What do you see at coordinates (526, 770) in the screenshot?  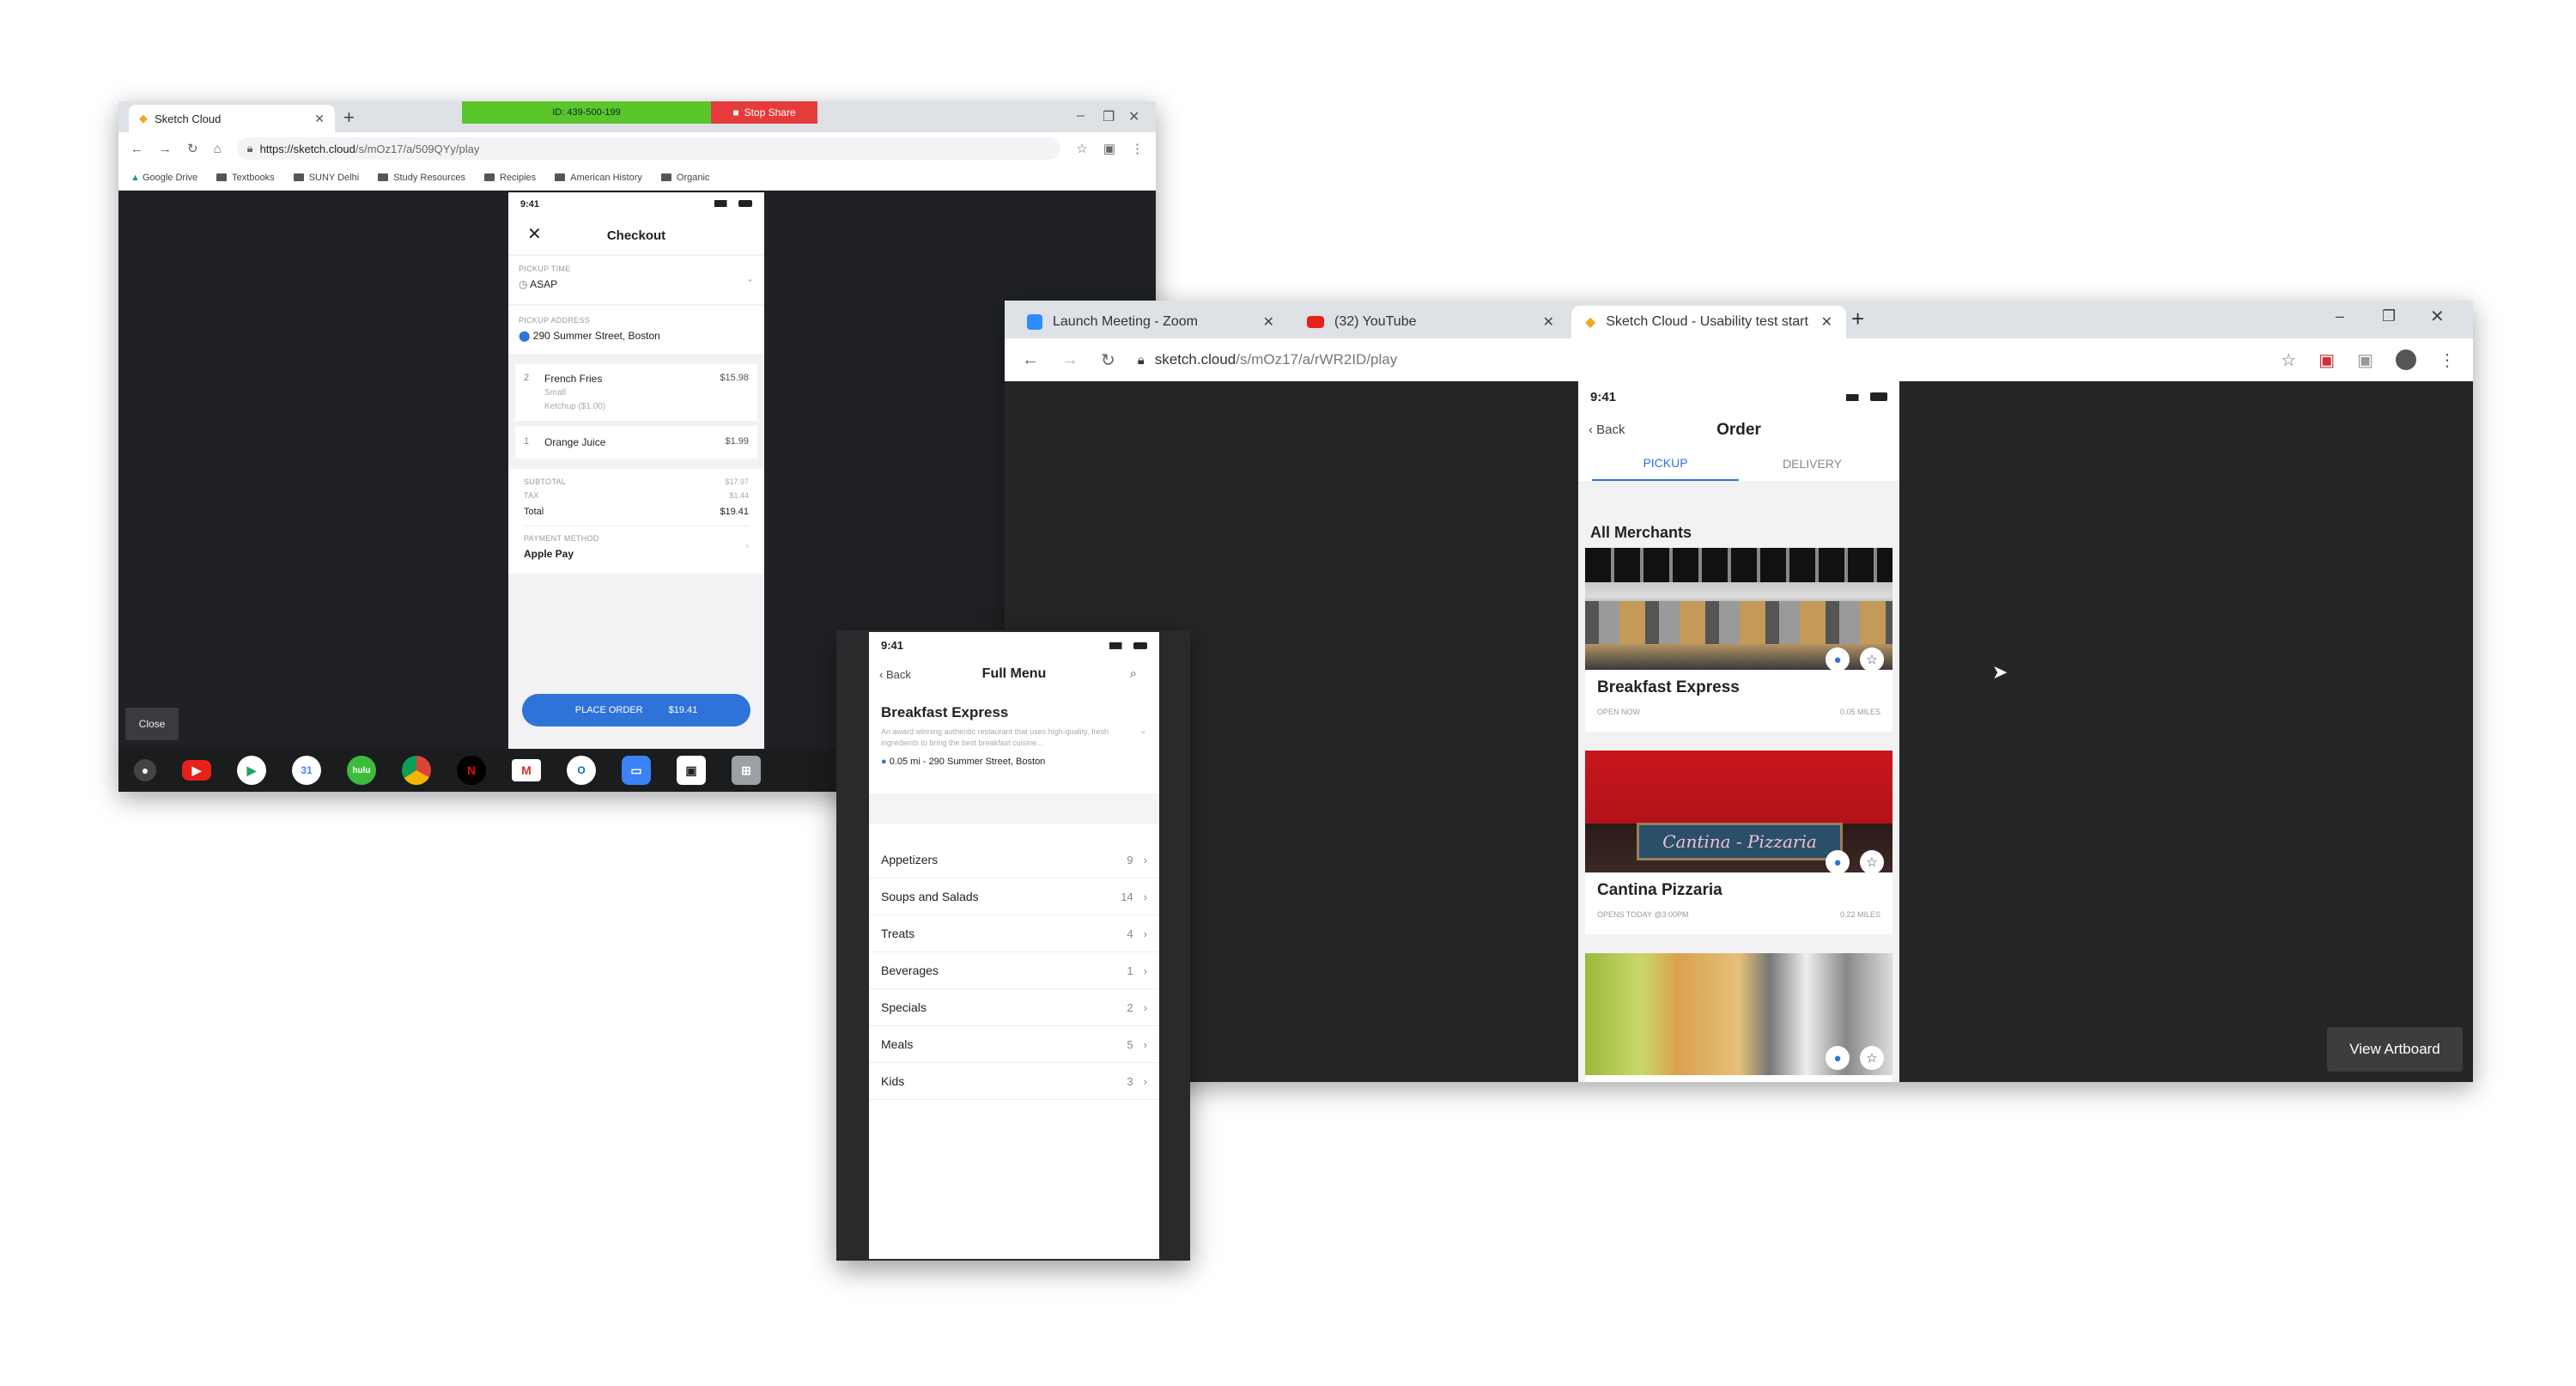 I see `gmail-icon: M` at bounding box center [526, 770].